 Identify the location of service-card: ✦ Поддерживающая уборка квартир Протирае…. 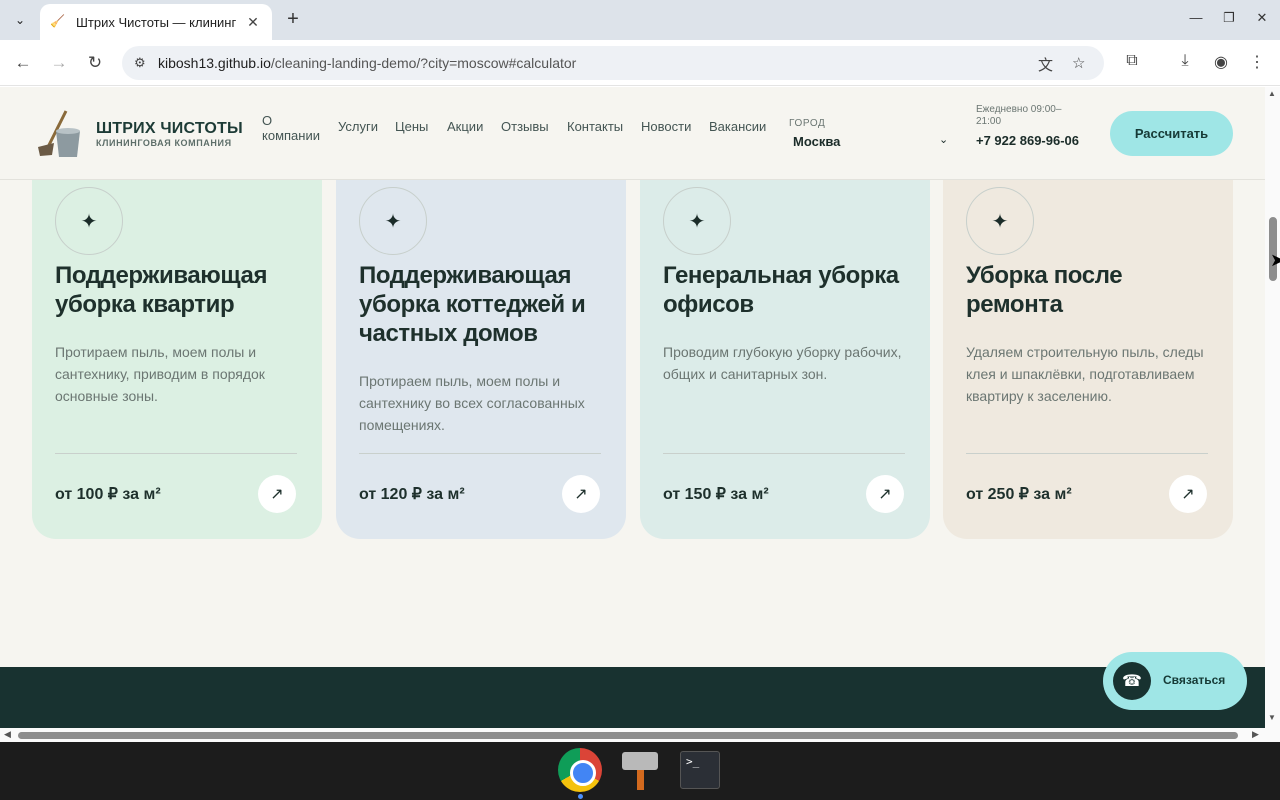
(177, 343).